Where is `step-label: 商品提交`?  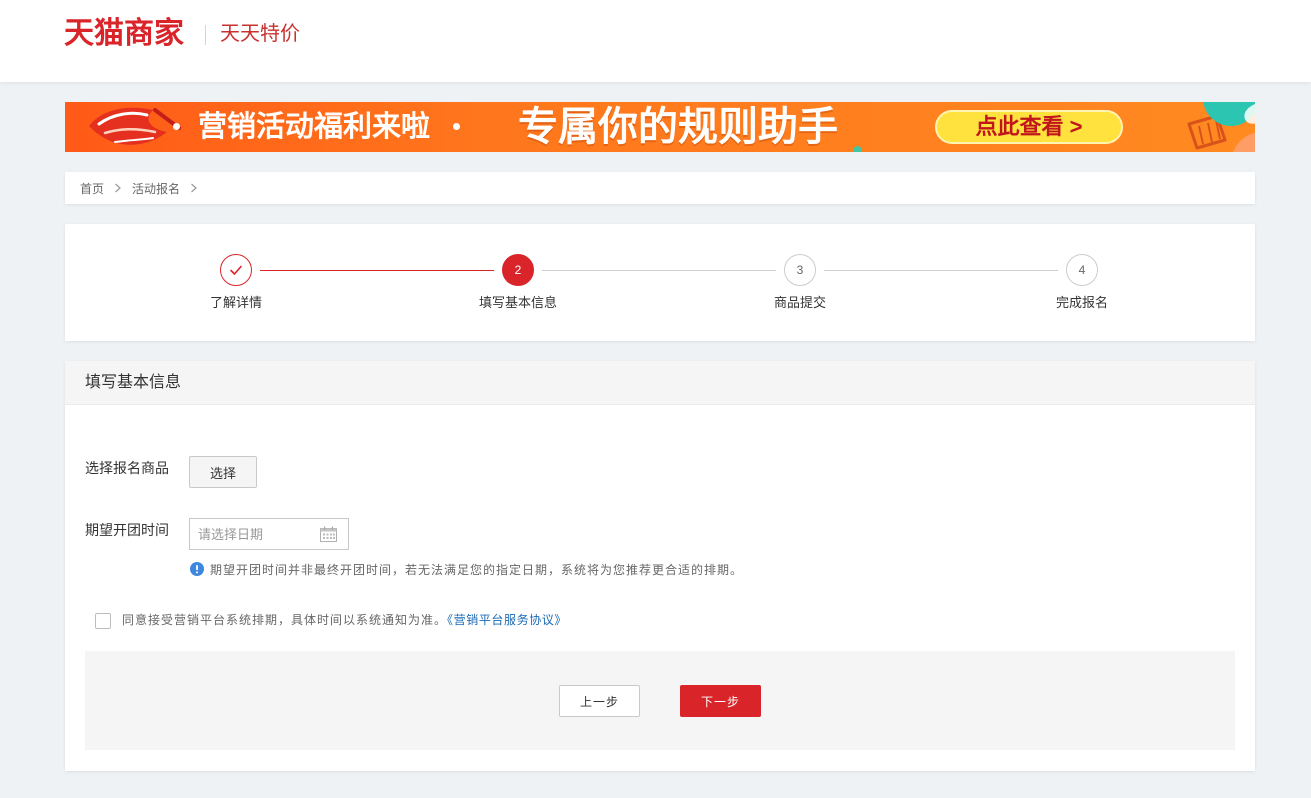
step-label: 商品提交 is located at coordinates (799, 302).